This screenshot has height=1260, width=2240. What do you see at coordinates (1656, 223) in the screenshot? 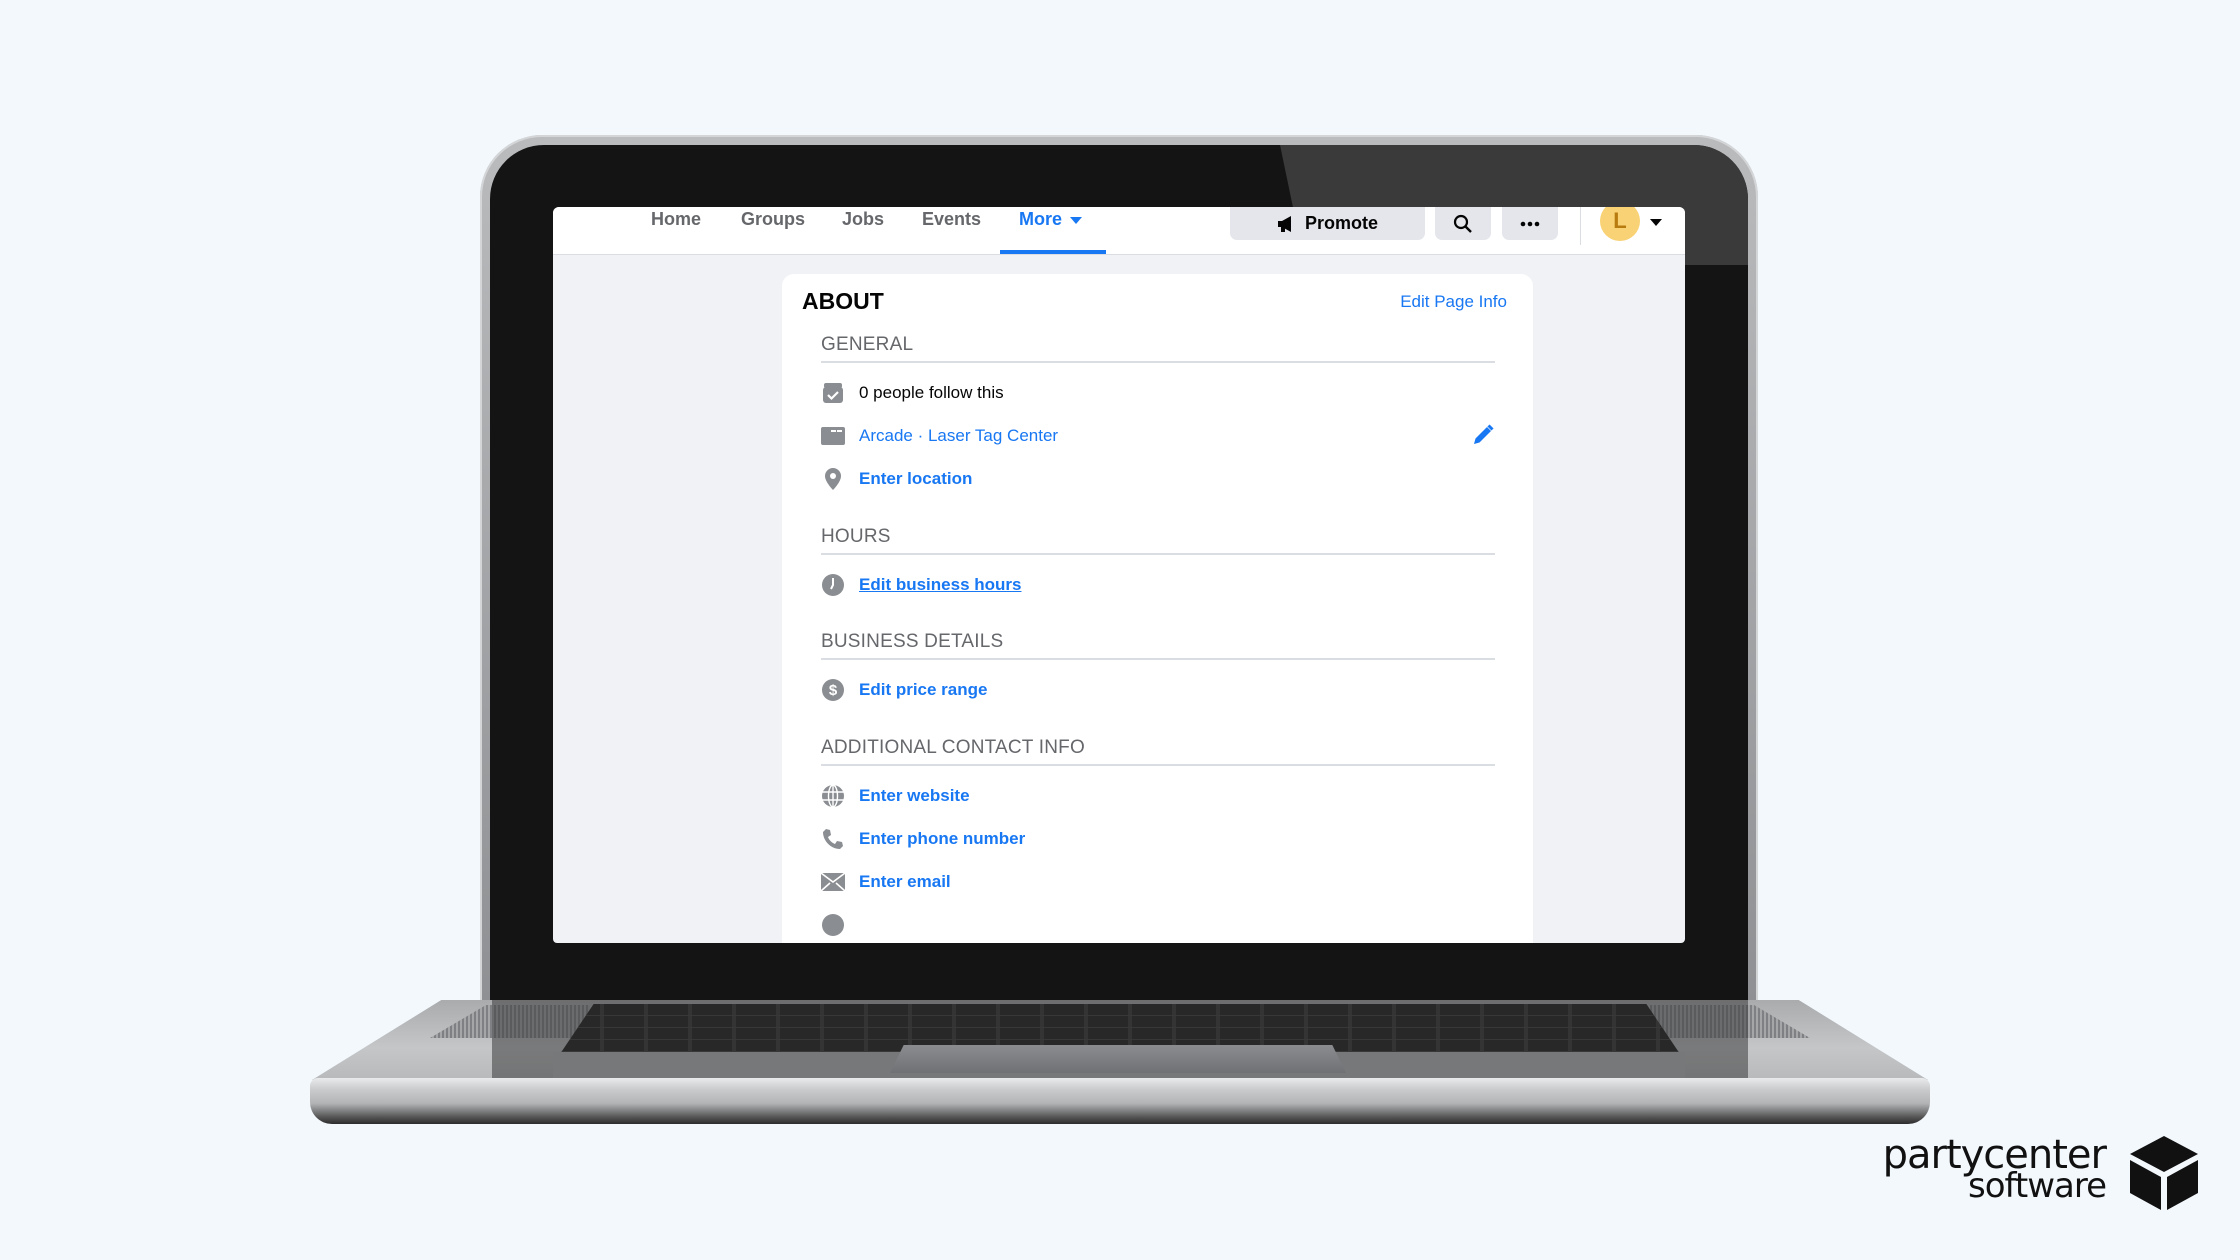
I see `account-menu-caret-icon` at bounding box center [1656, 223].